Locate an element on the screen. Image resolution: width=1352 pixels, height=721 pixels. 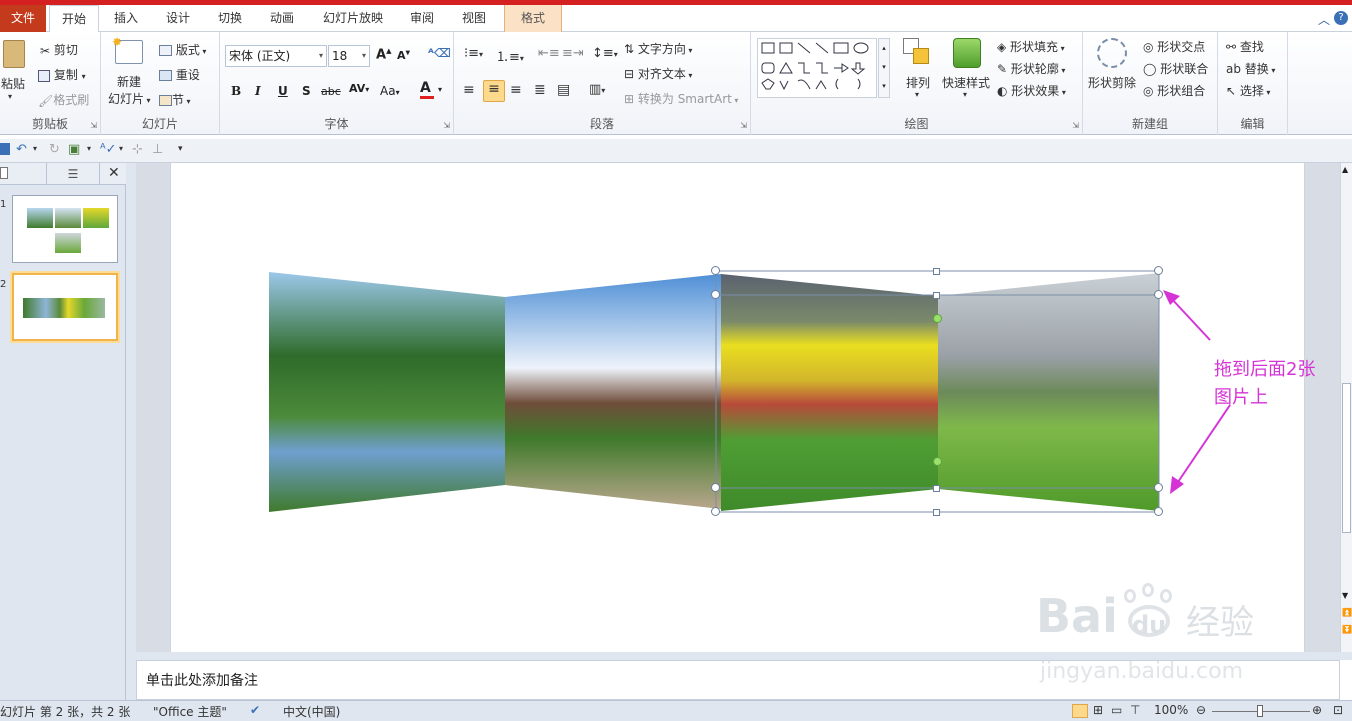
copy-button: 复制 ▾ is located at coordinates (62, 74).